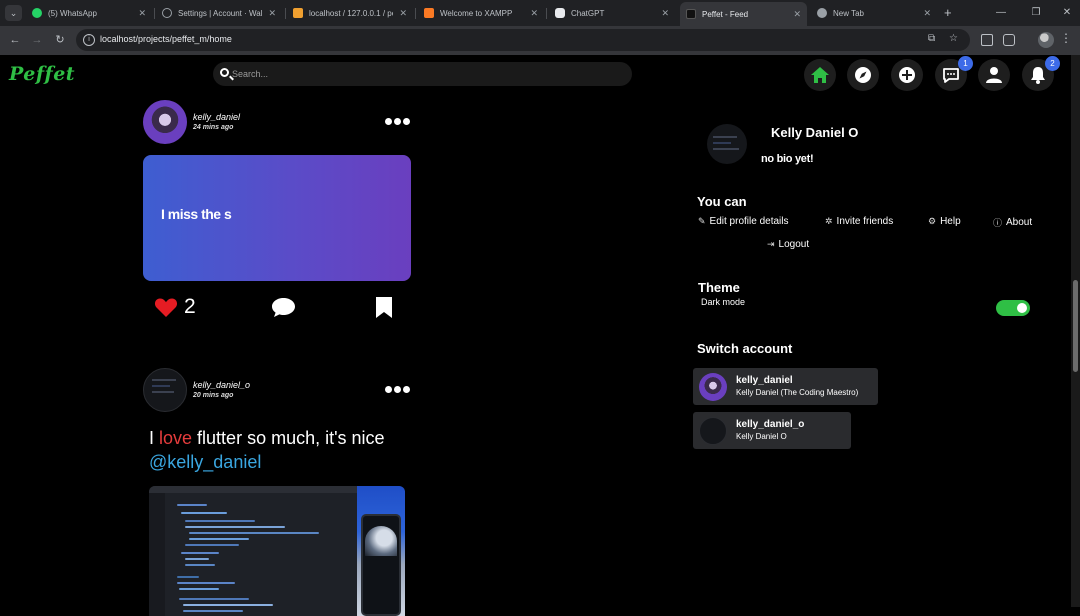  What do you see at coordinates (874, 13) in the screenshot?
I see `tab-new-tab: New Tab ✕` at bounding box center [874, 13].